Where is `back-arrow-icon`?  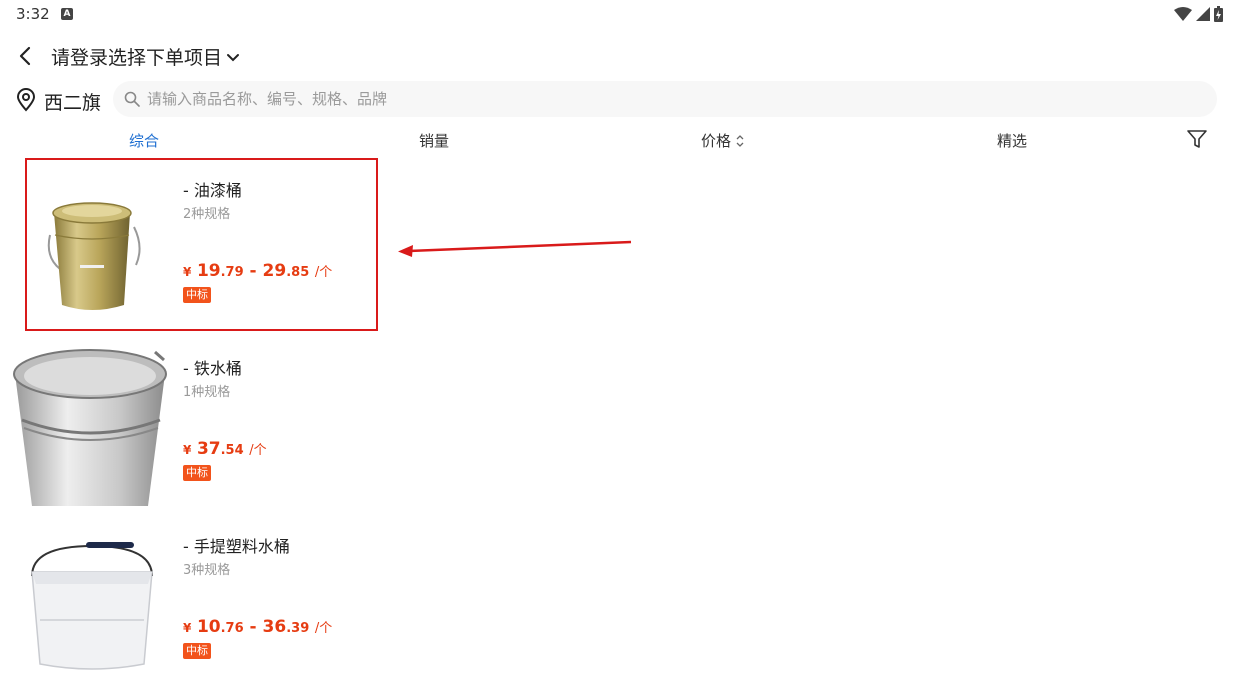 back-arrow-icon is located at coordinates (26, 56).